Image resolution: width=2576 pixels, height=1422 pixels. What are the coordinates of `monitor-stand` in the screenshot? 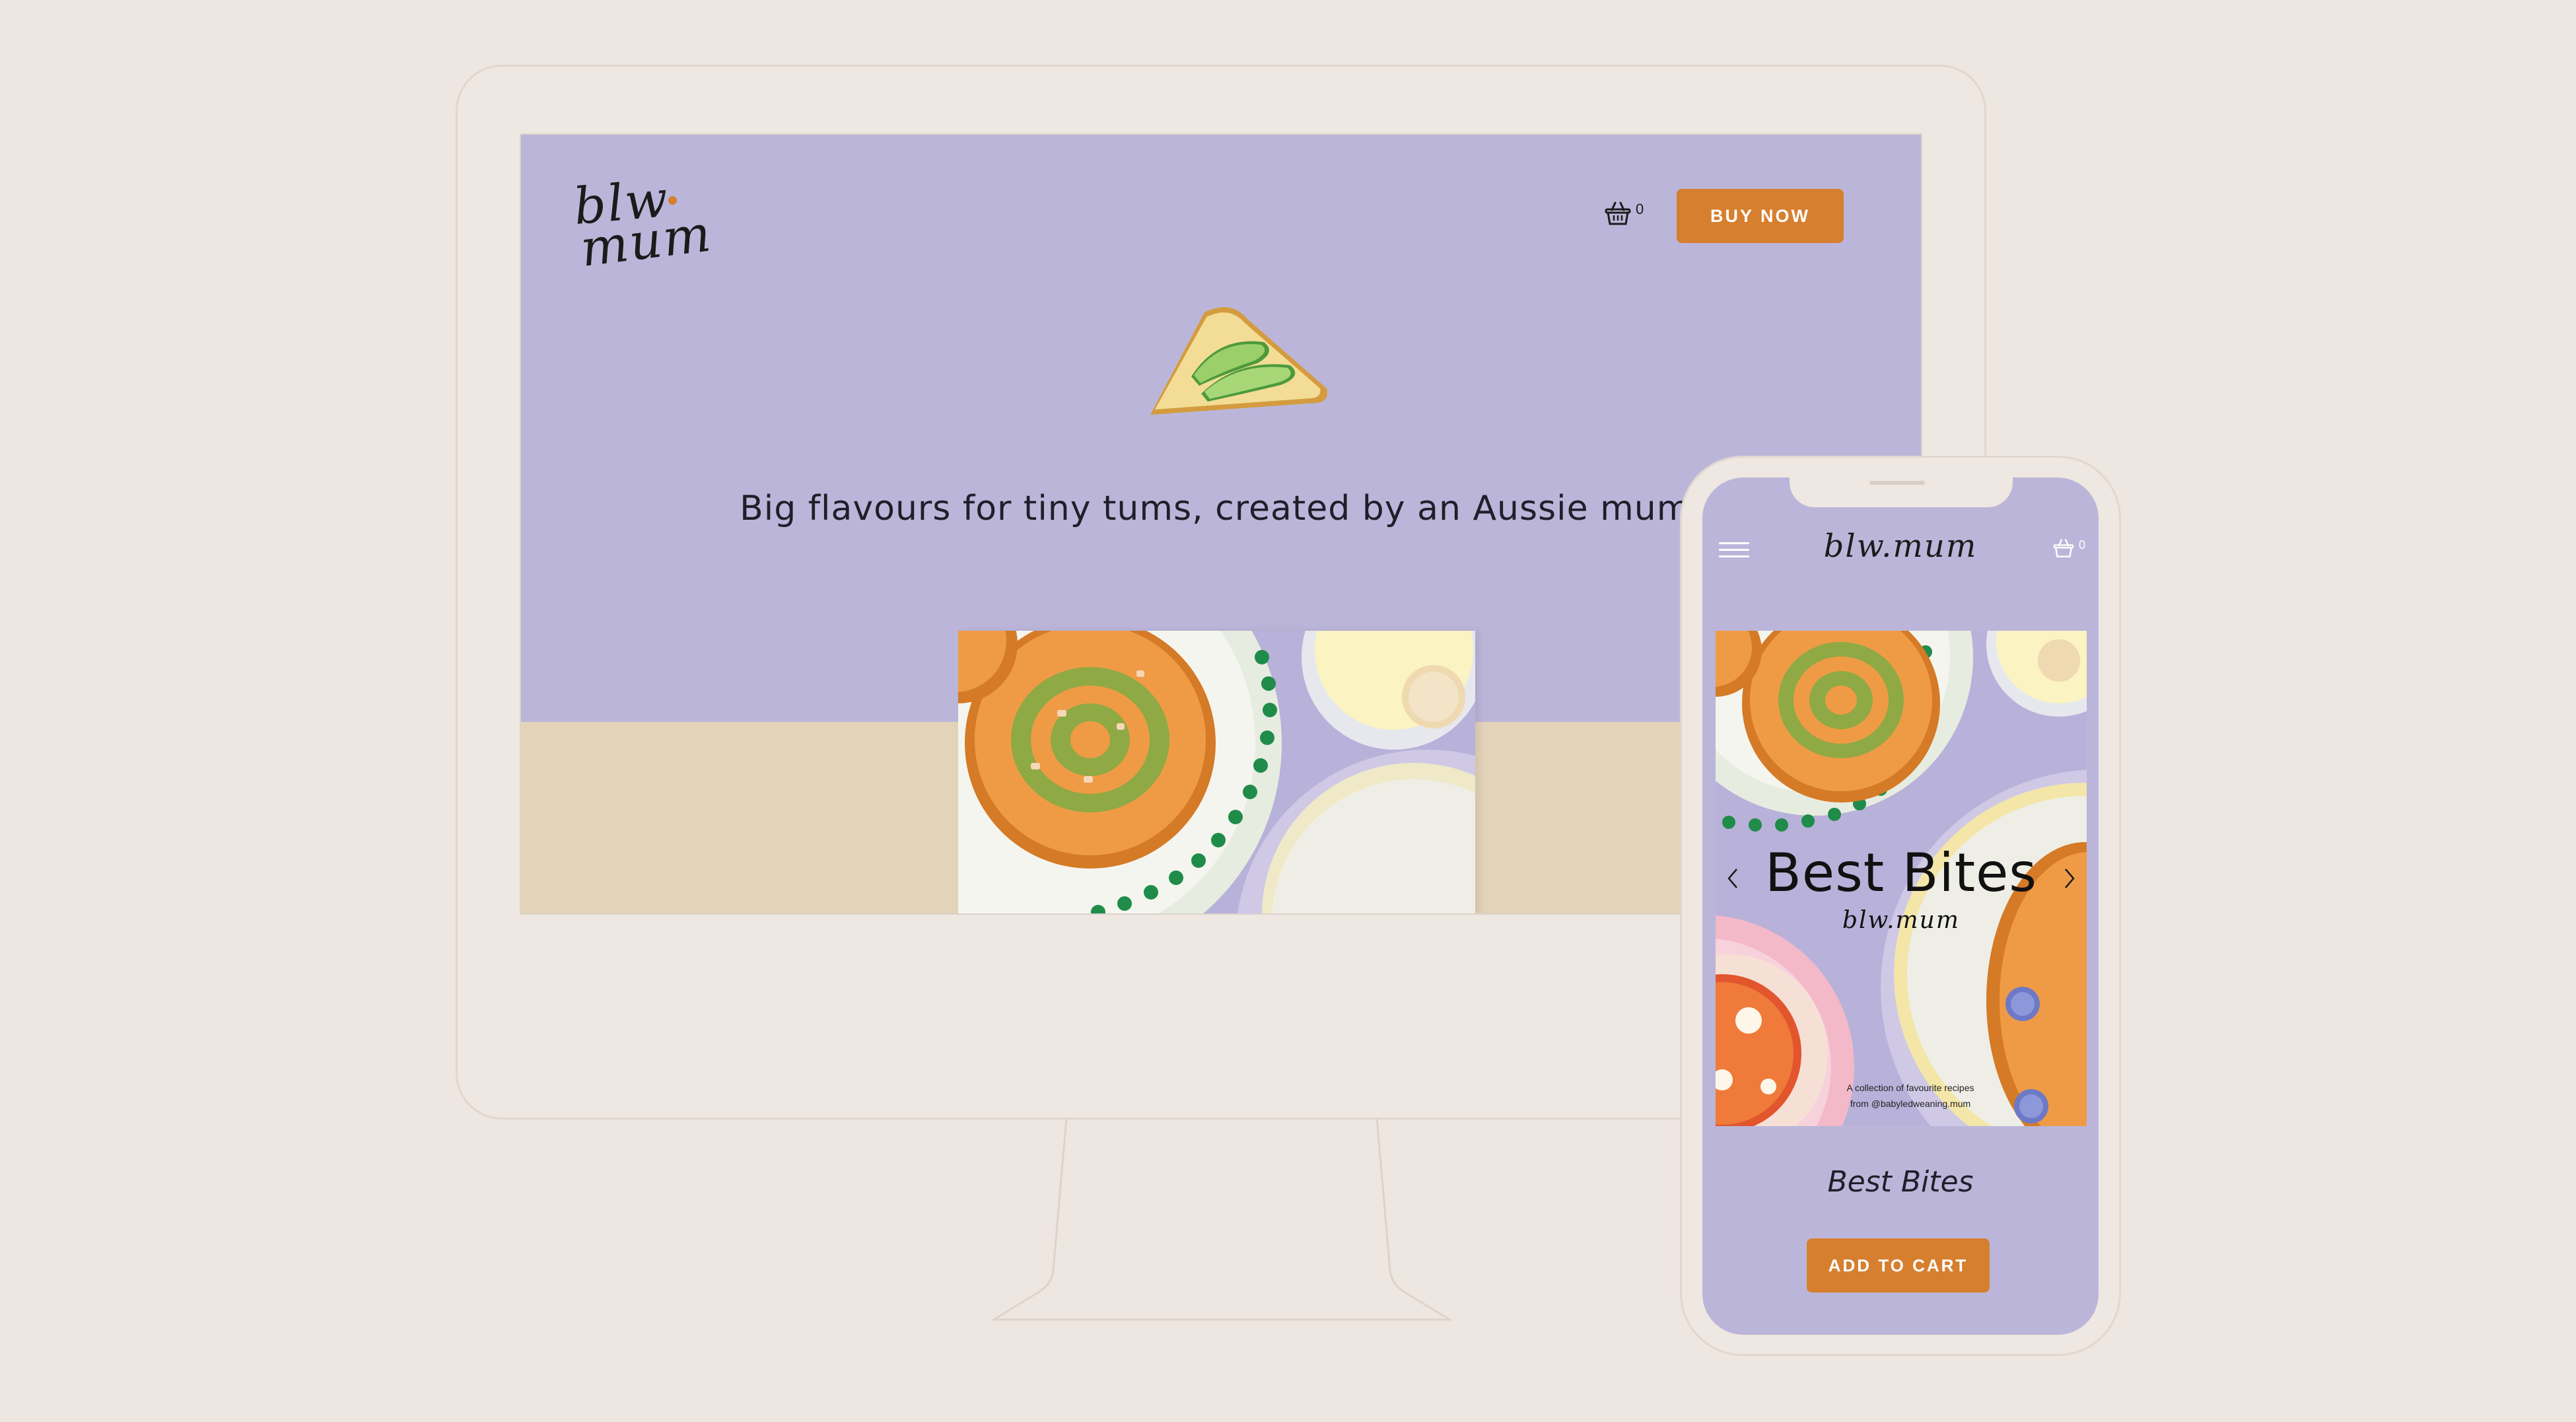 It's located at (1222, 1219).